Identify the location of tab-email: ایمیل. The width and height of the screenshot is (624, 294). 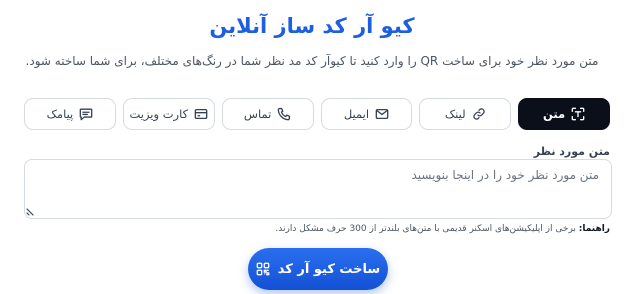
(366, 114).